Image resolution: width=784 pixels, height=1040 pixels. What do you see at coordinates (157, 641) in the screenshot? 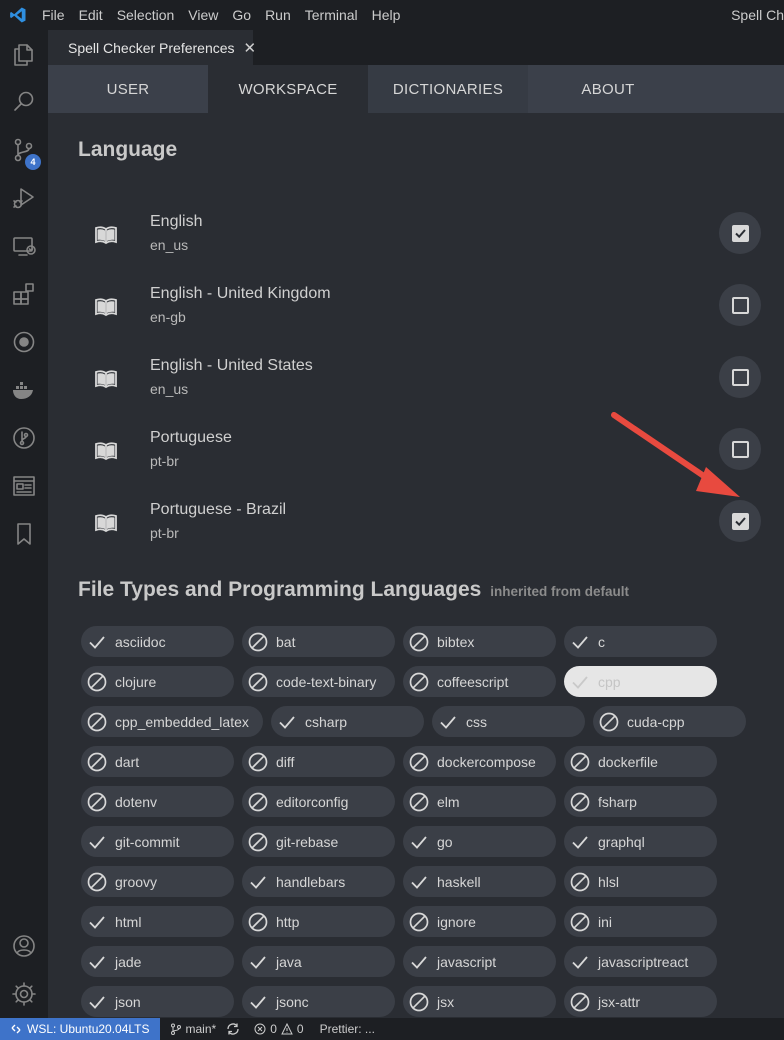
I see `filetype-chip: asciidoc` at bounding box center [157, 641].